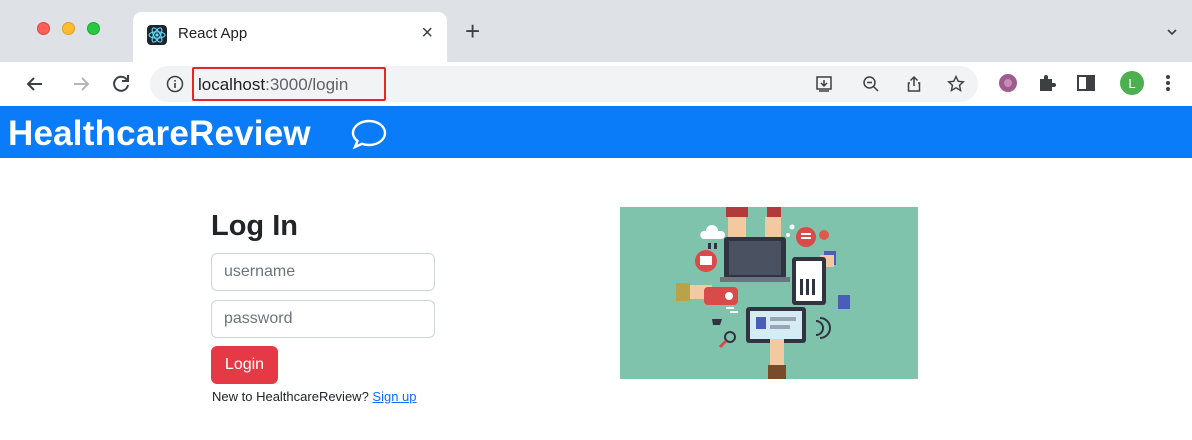  What do you see at coordinates (564, 84) in the screenshot?
I see `address-bar: localhost:3000/login` at bounding box center [564, 84].